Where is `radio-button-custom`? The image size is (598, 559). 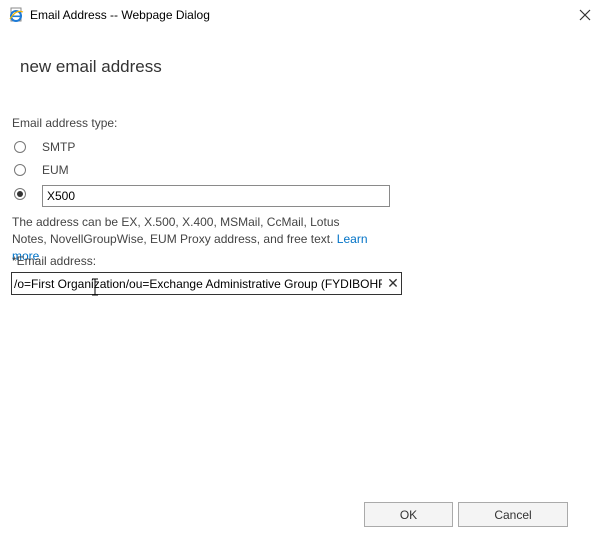
radio-button-custom is located at coordinates (20, 194).